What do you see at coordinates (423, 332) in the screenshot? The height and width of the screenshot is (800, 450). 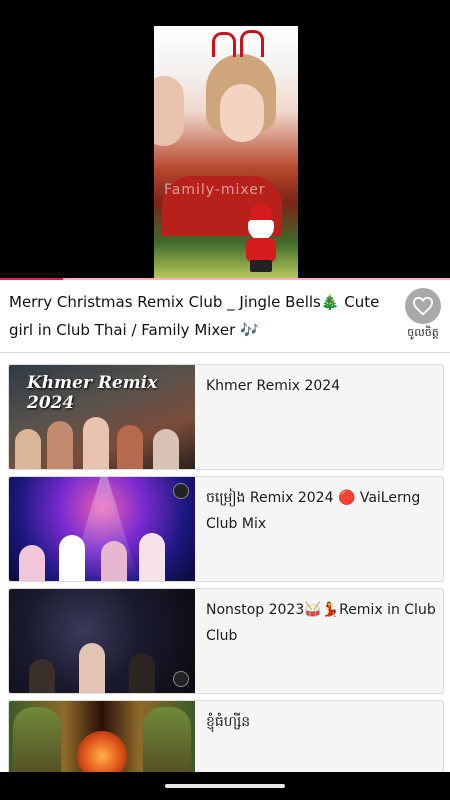 I see `favorite-label: ចូលចិត្ត` at bounding box center [423, 332].